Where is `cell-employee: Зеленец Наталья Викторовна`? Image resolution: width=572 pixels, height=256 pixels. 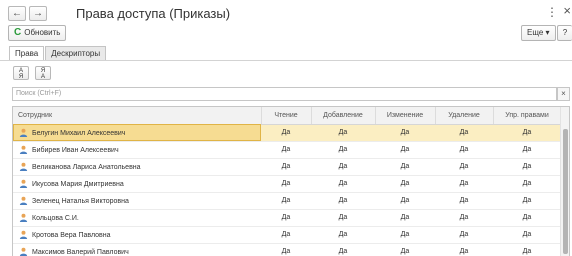 cell-employee: Зеленец Наталья Викторовна is located at coordinates (137, 201).